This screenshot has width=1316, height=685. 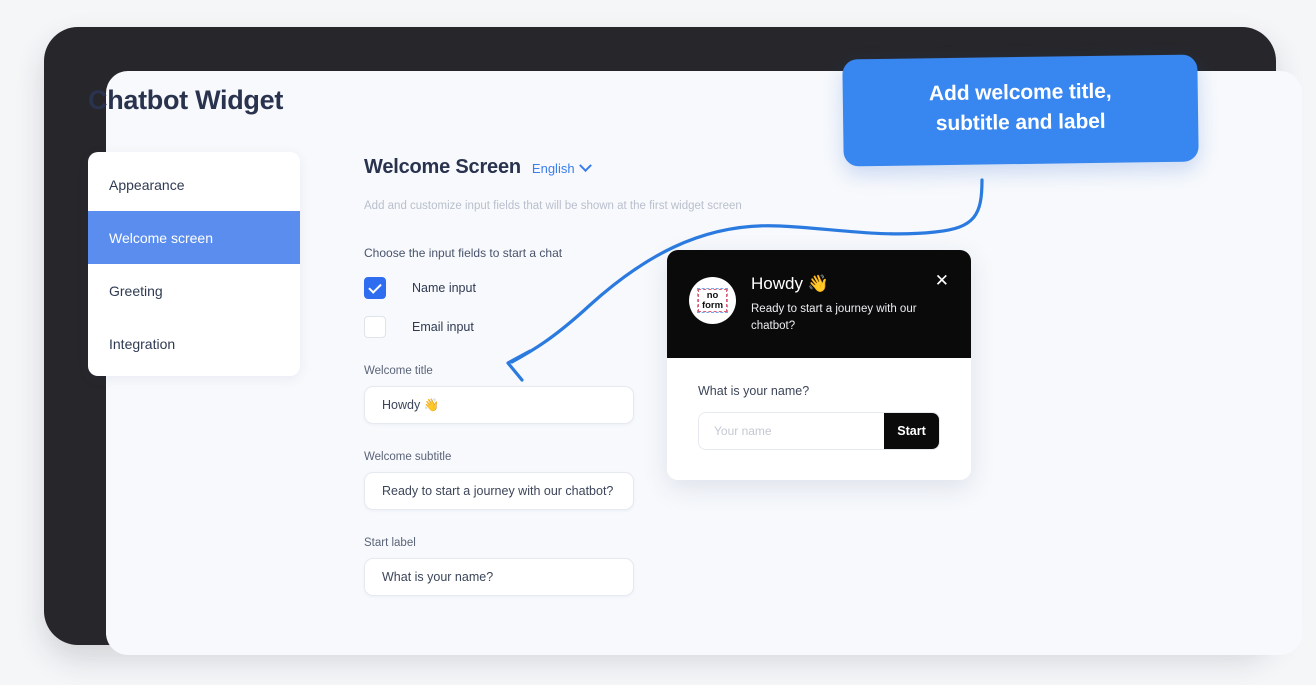 What do you see at coordinates (754, 391) in the screenshot?
I see `widget-question: What is your name?` at bounding box center [754, 391].